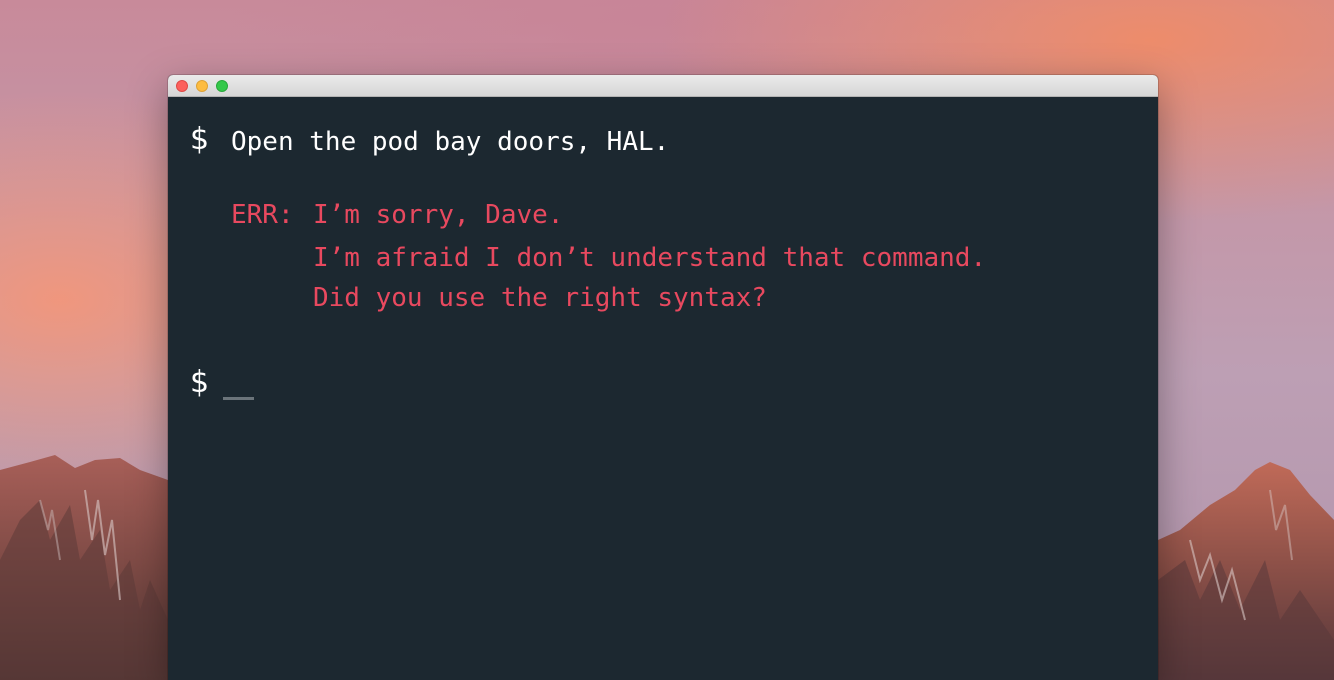 This screenshot has width=1334, height=680. Describe the element at coordinates (202, 86) in the screenshot. I see `minimize-button` at that location.